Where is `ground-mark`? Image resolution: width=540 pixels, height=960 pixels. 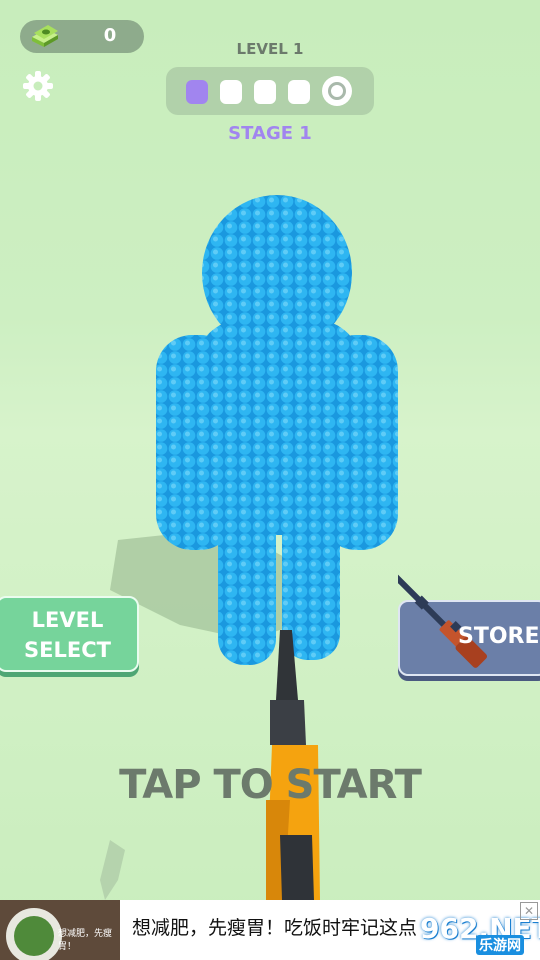
ground-mark is located at coordinates (112, 870).